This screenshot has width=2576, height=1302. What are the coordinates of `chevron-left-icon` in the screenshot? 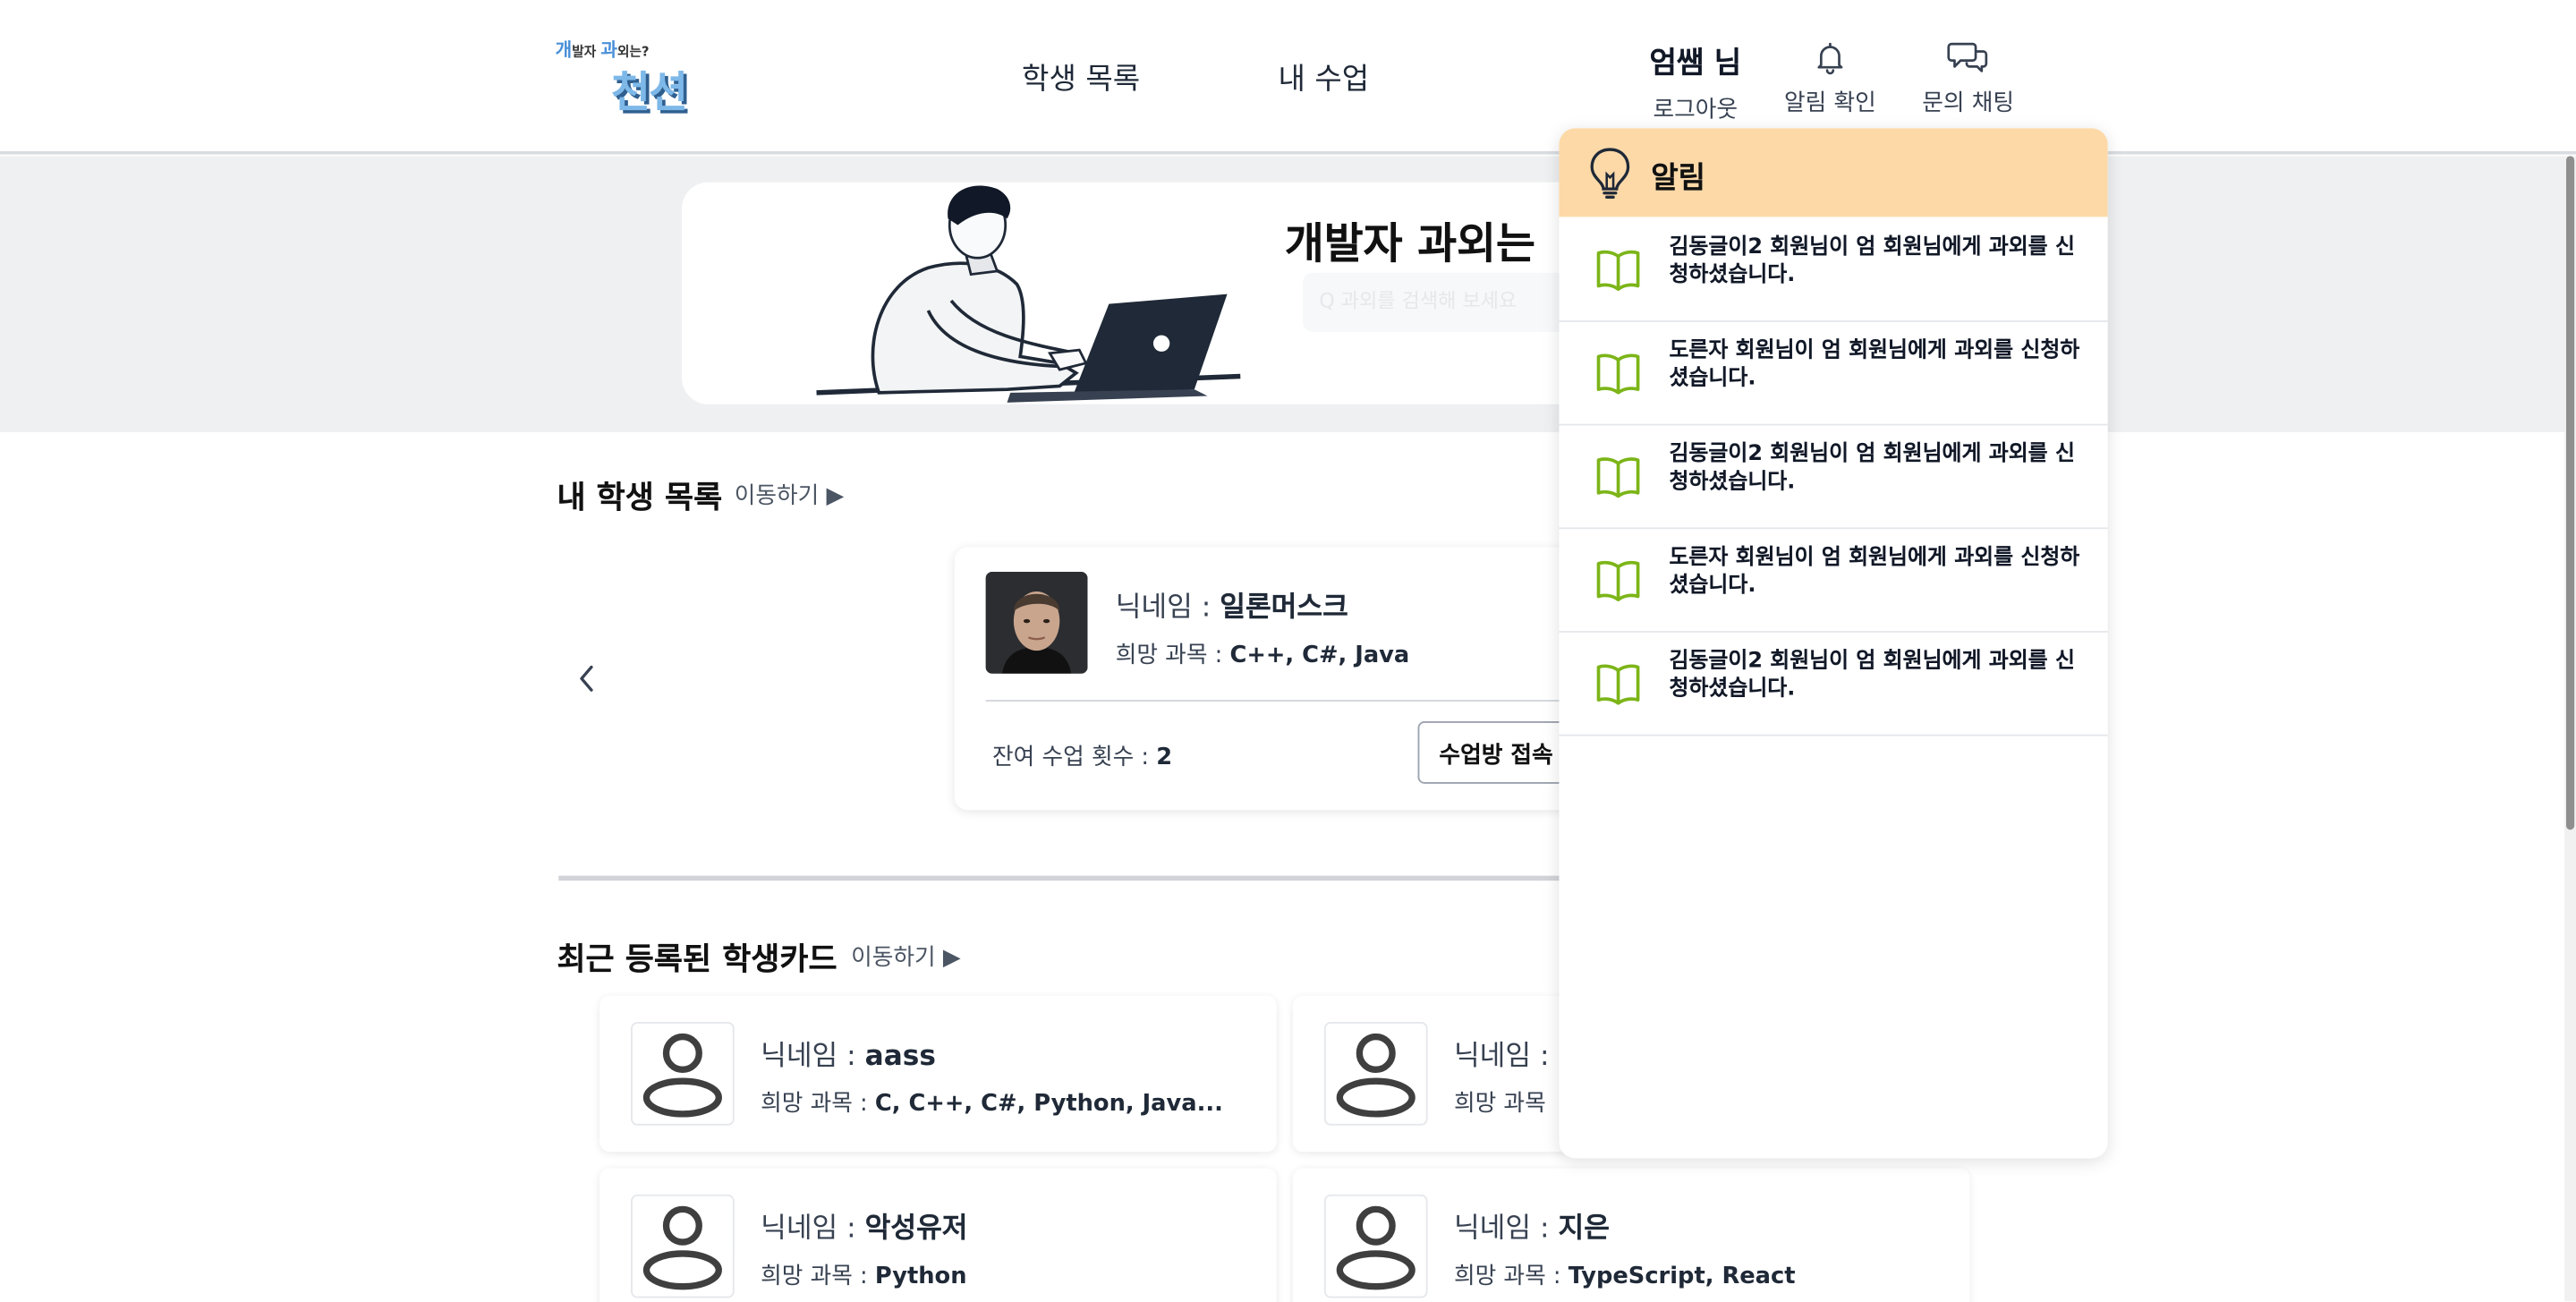 It's located at (586, 678).